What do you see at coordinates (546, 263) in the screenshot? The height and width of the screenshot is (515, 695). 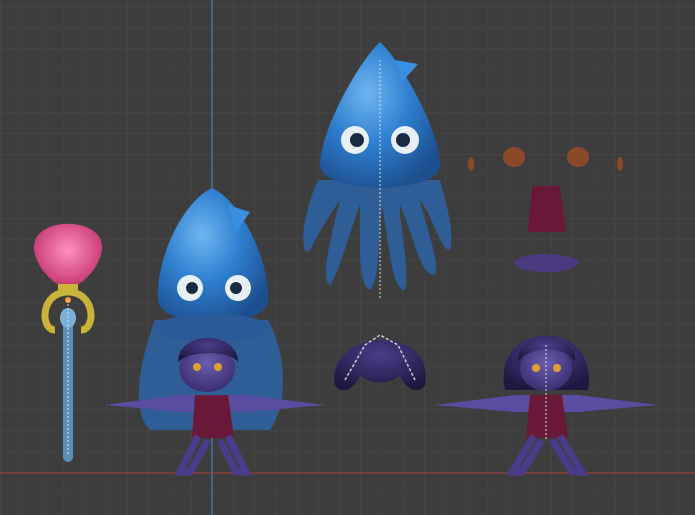 I see `belt-ring-object` at bounding box center [546, 263].